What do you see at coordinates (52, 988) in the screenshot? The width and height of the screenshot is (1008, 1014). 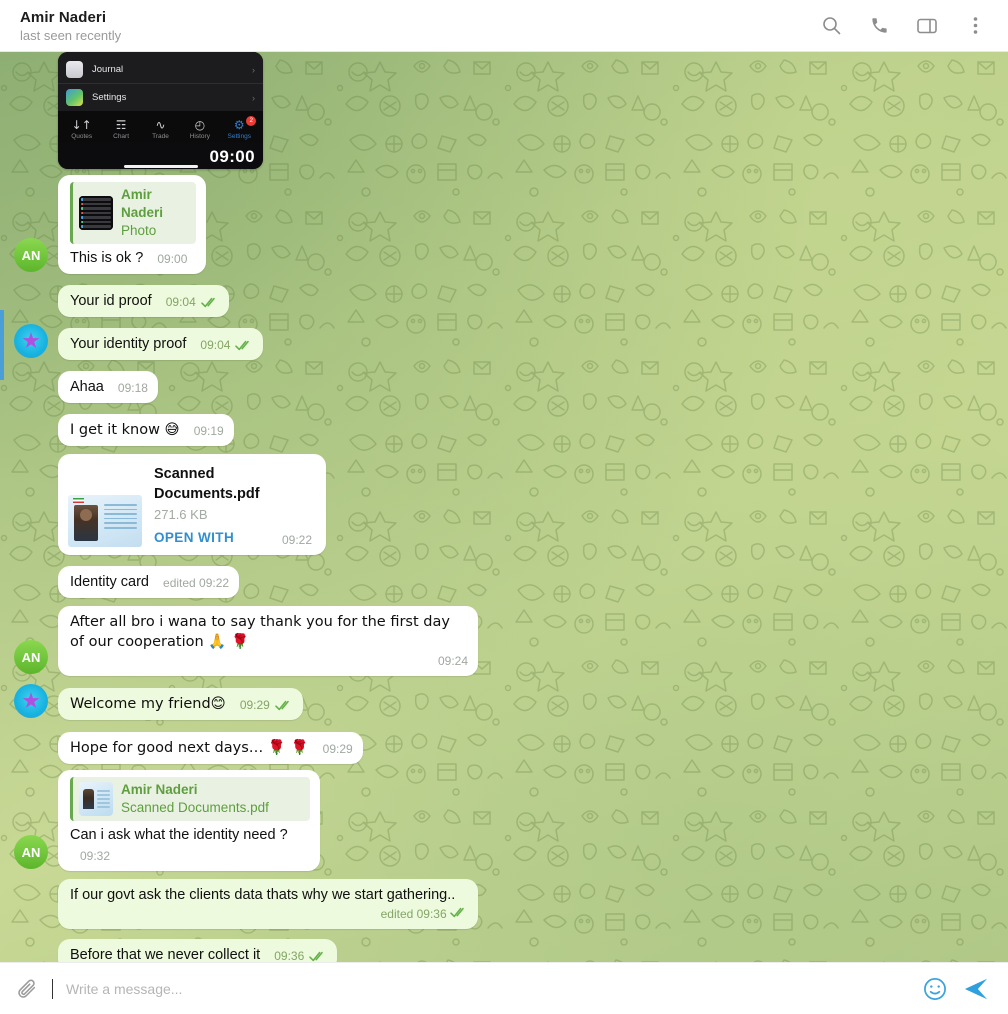 I see `text-caret` at bounding box center [52, 988].